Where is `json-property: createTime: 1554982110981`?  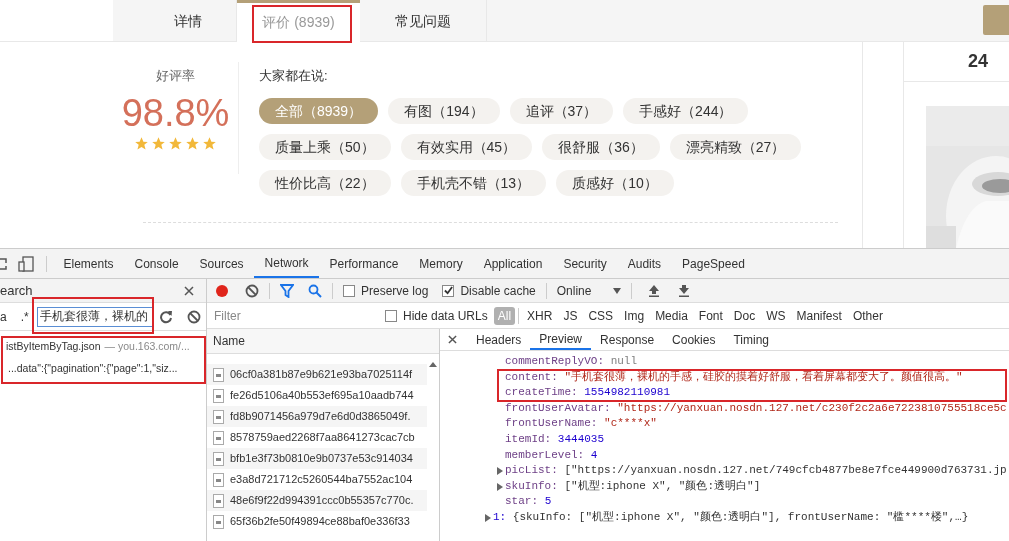 json-property: createTime: 1554982110981 is located at coordinates (588, 393).